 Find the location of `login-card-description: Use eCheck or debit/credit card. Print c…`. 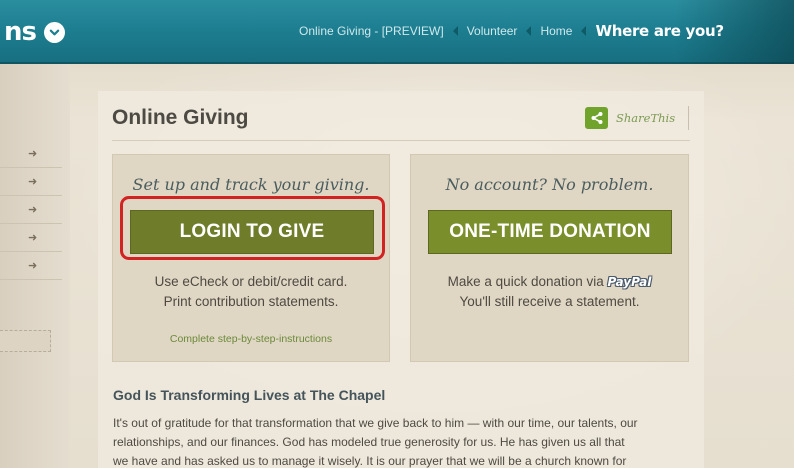

login-card-description: Use eCheck or debit/credit card. Print c… is located at coordinates (251, 292).